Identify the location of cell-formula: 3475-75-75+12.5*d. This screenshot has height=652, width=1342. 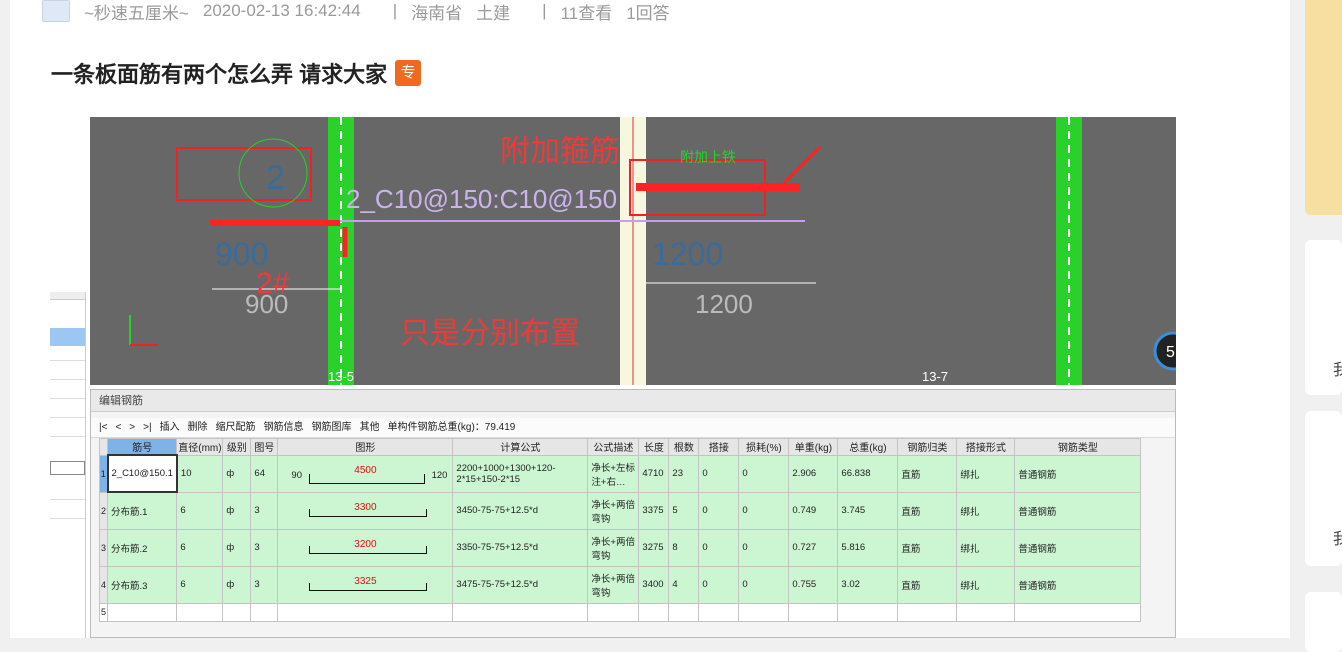
(520, 584).